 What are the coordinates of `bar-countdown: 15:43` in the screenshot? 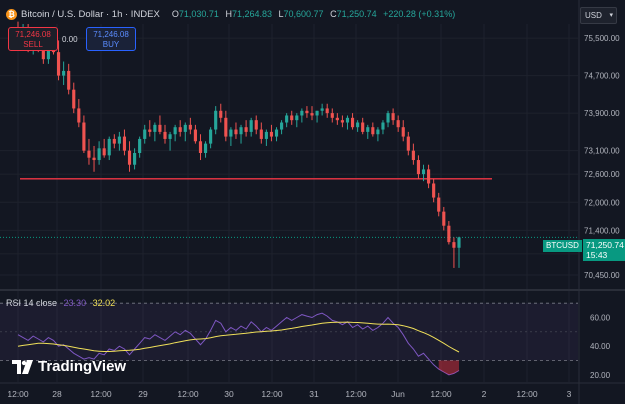 It's located at (597, 255).